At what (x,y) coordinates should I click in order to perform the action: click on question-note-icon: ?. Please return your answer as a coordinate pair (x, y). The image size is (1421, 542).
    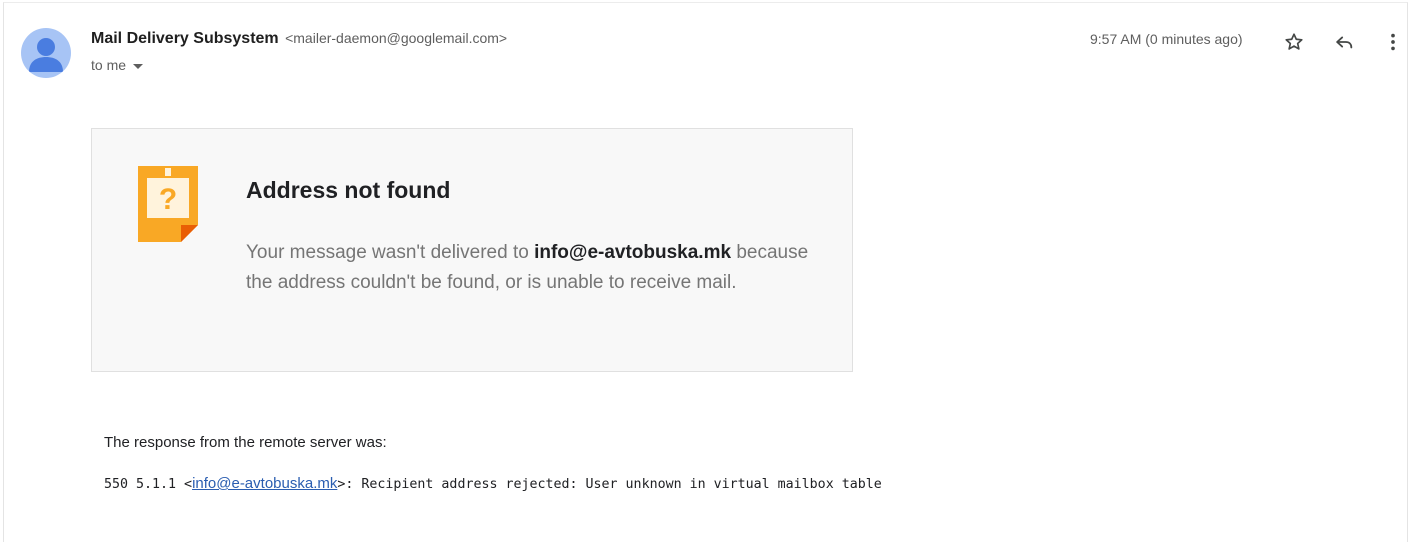
    Looking at the image, I should click on (168, 206).